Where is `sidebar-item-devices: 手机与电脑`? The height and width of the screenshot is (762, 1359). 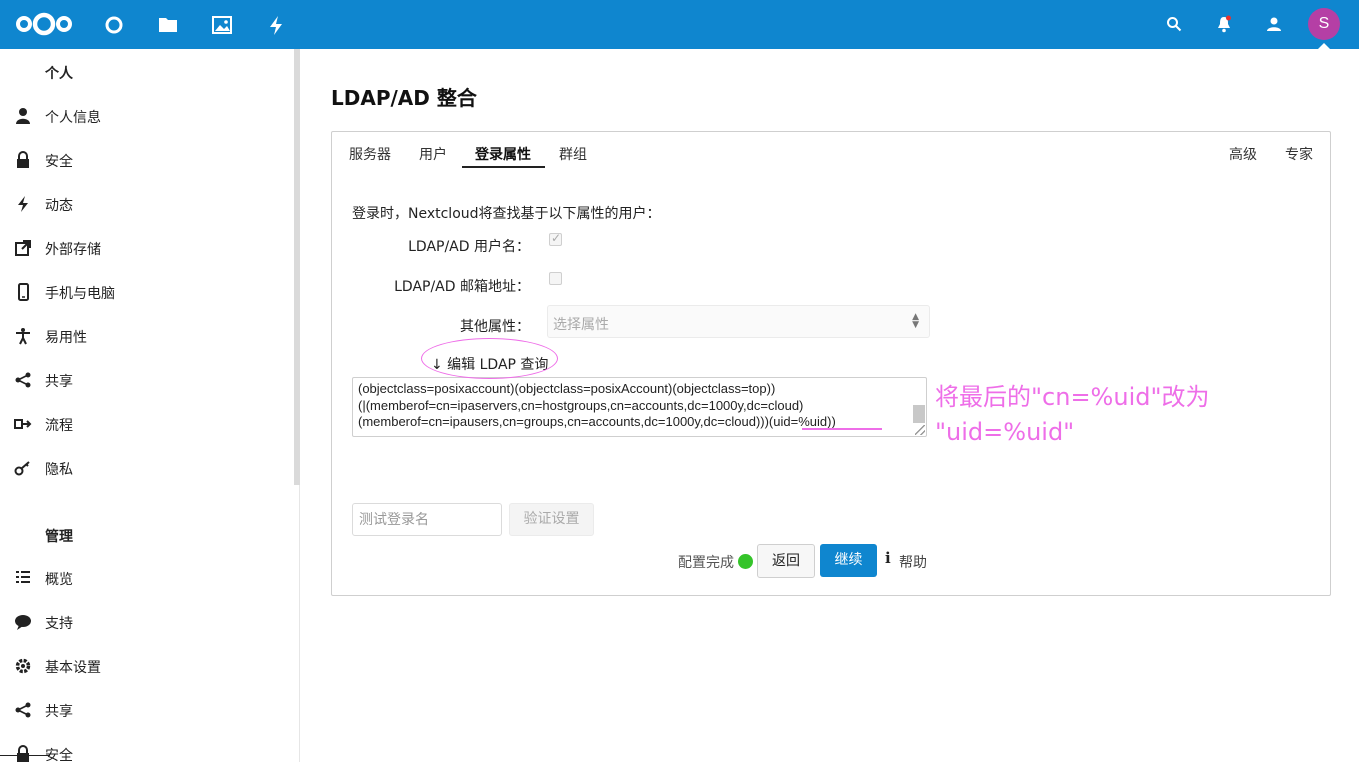
sidebar-item-devices: 手机与电脑 is located at coordinates (145, 293).